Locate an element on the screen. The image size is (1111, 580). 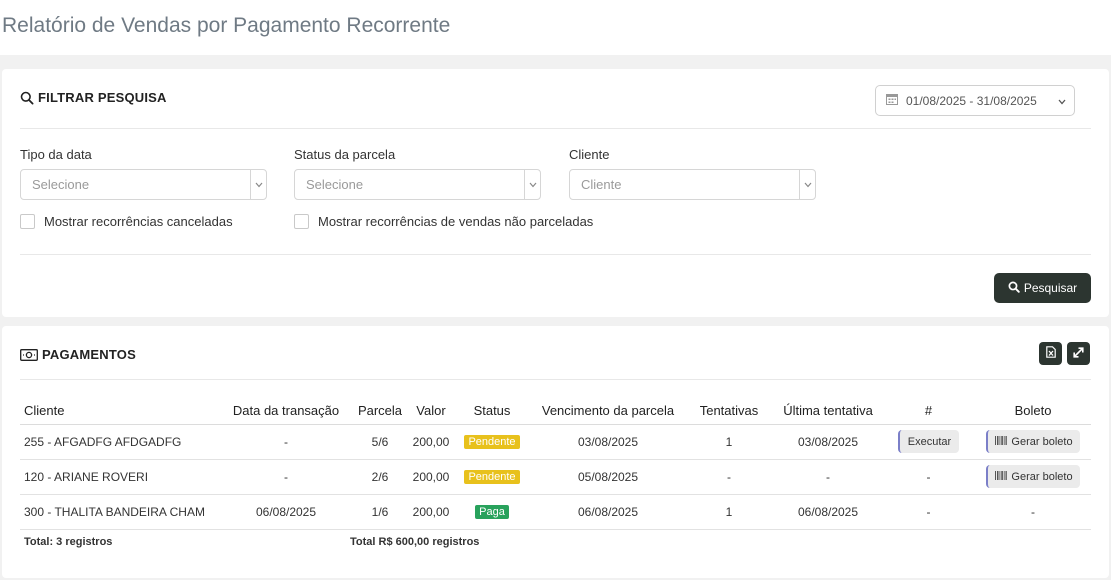
col-tentativas: Tentativas is located at coordinates (729, 411).